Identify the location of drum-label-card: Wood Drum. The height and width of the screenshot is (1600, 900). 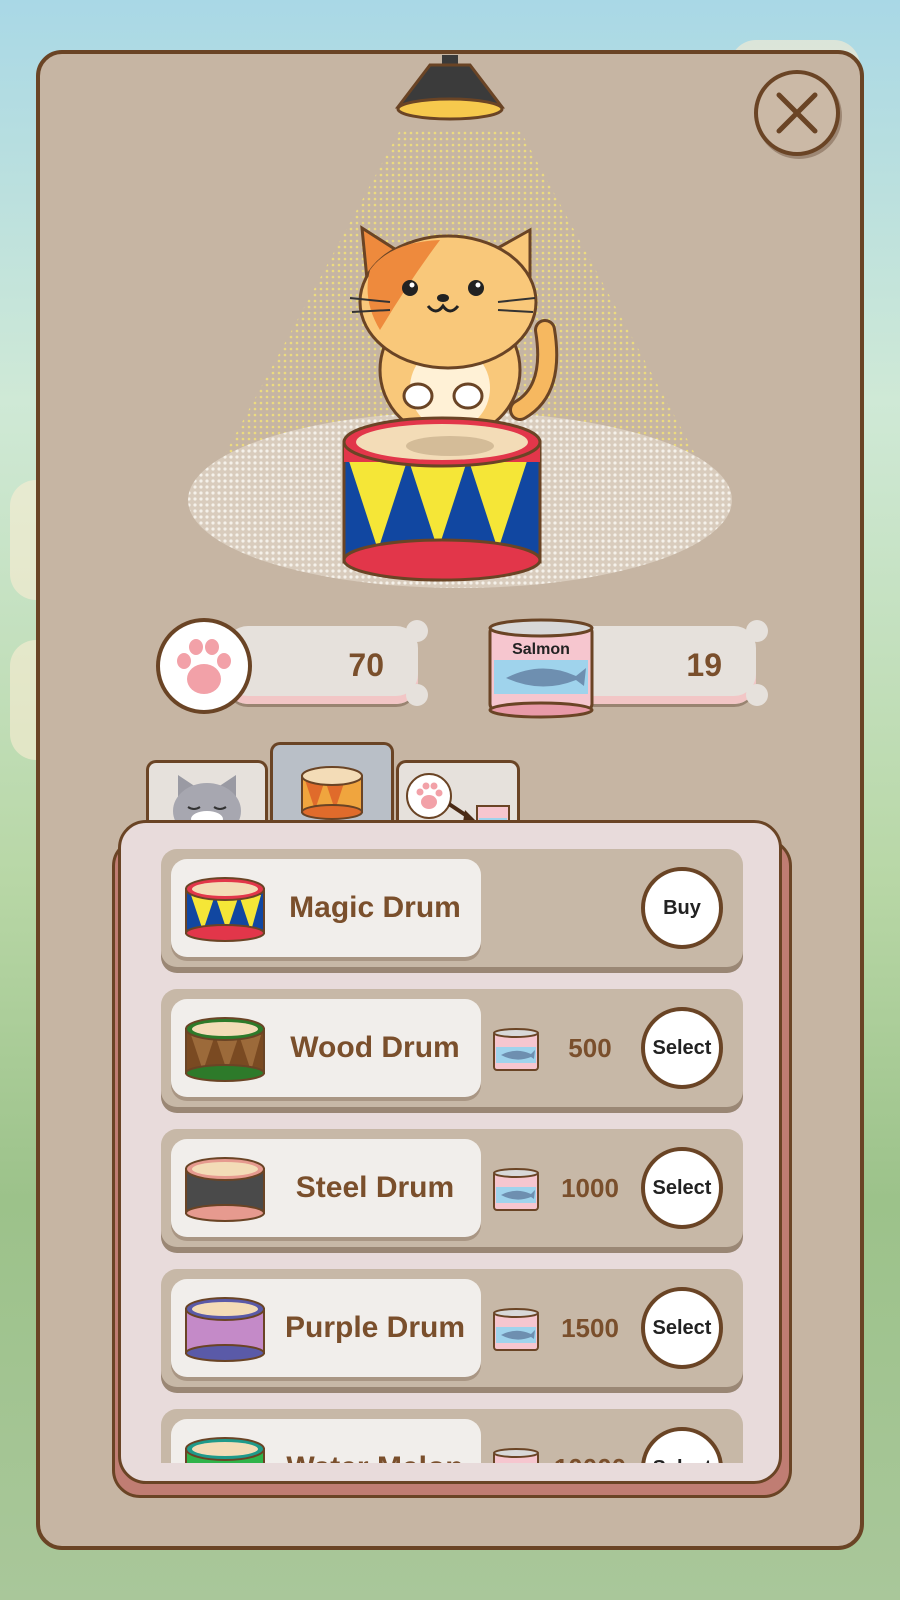
(326, 1048).